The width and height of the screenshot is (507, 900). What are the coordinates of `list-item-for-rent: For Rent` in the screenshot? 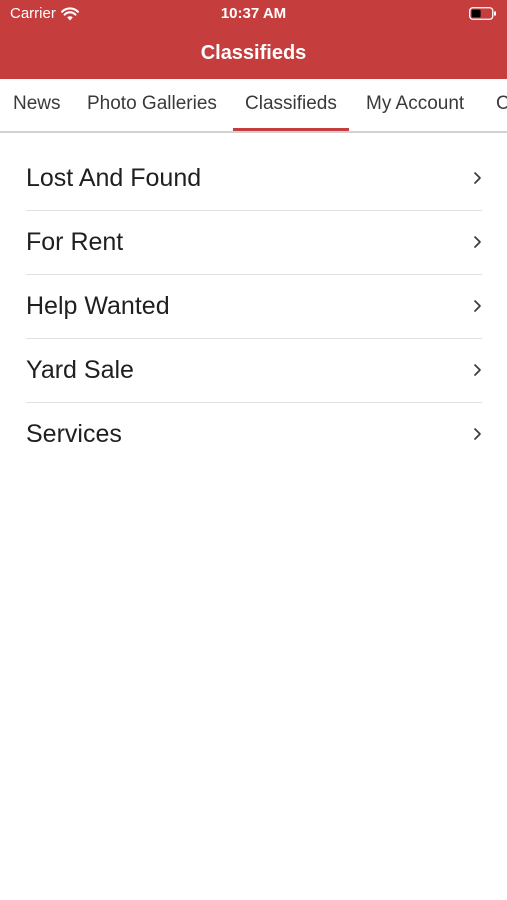 It's located at (254, 243).